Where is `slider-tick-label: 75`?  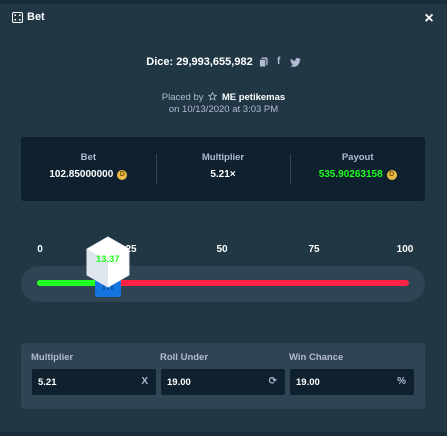
slider-tick-label: 75 is located at coordinates (314, 249).